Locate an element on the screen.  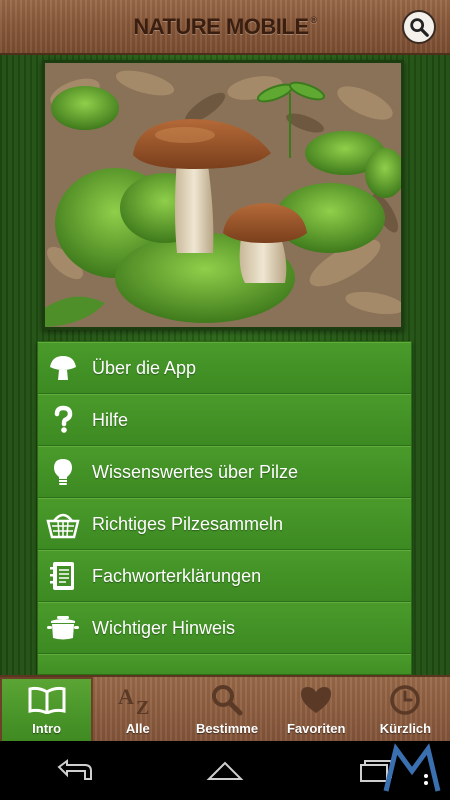
app-header: NATURE MOBILE ® is located at coordinates (225, 27).